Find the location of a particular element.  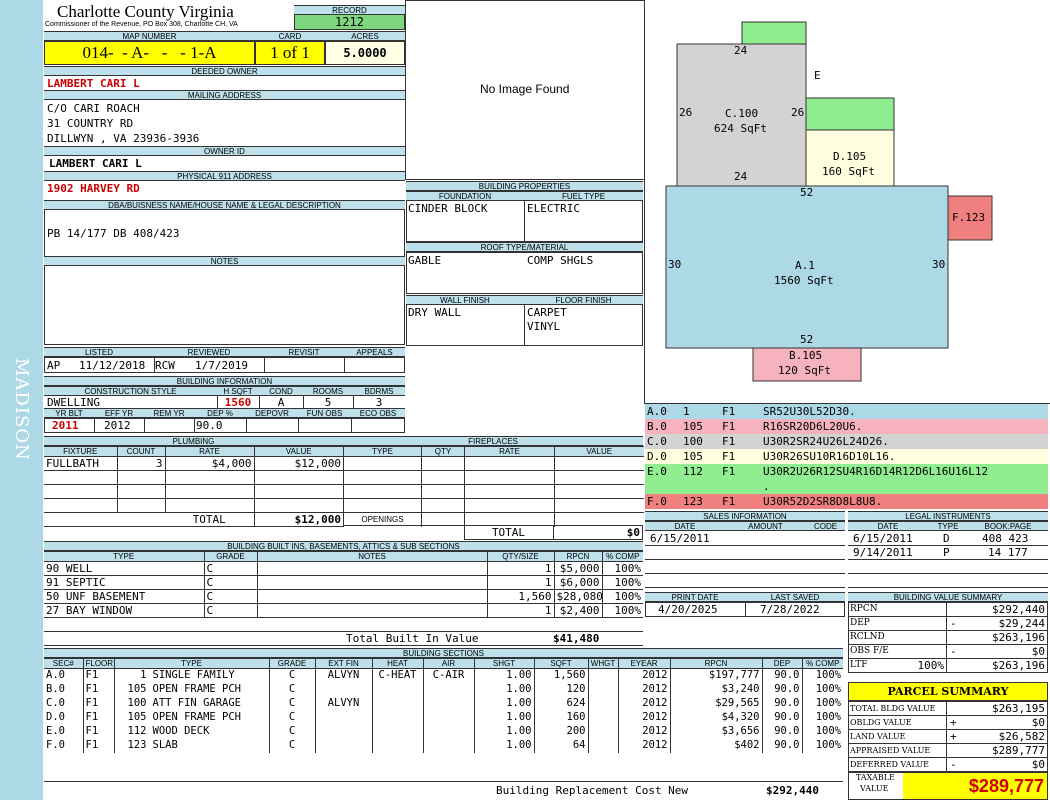

section-rpcn: $402 is located at coordinates (715, 745).